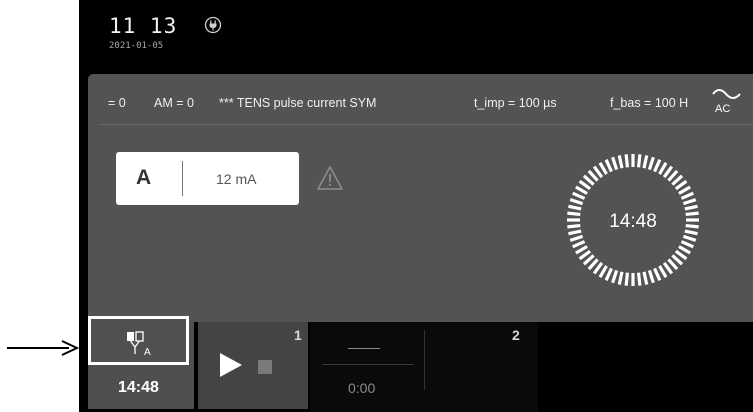  What do you see at coordinates (298, 335) in the screenshot?
I see `channel1-number: 1` at bounding box center [298, 335].